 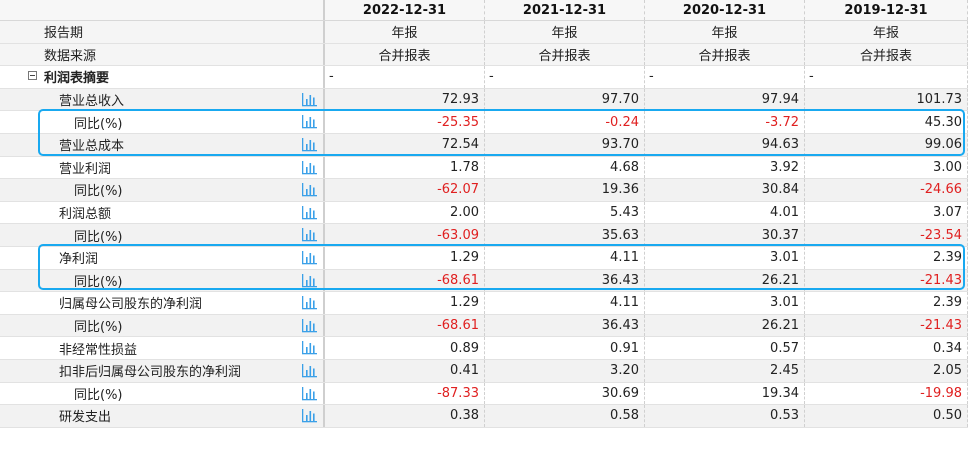 I want to click on period-header: 2020-12-31, so click(x=725, y=10).